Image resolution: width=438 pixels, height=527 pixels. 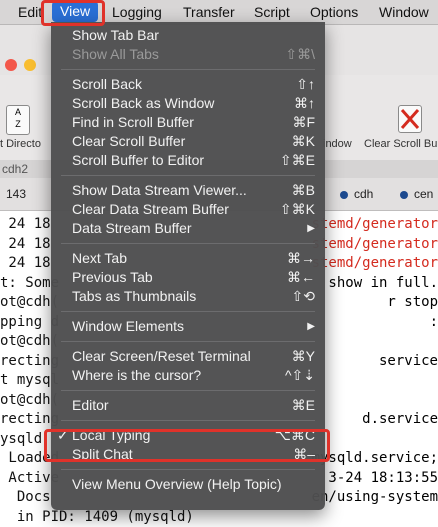 What do you see at coordinates (305, 84) in the screenshot?
I see `menu-item-shortcut: ⇧↑` at bounding box center [305, 84].